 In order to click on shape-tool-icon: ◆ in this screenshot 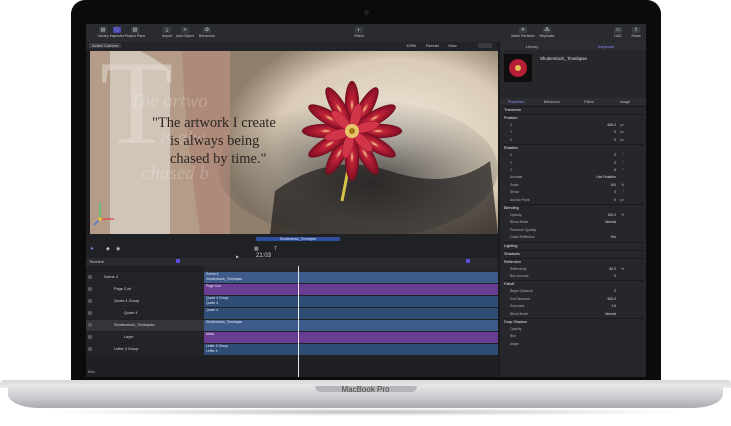, I will do `click(108, 249)`.